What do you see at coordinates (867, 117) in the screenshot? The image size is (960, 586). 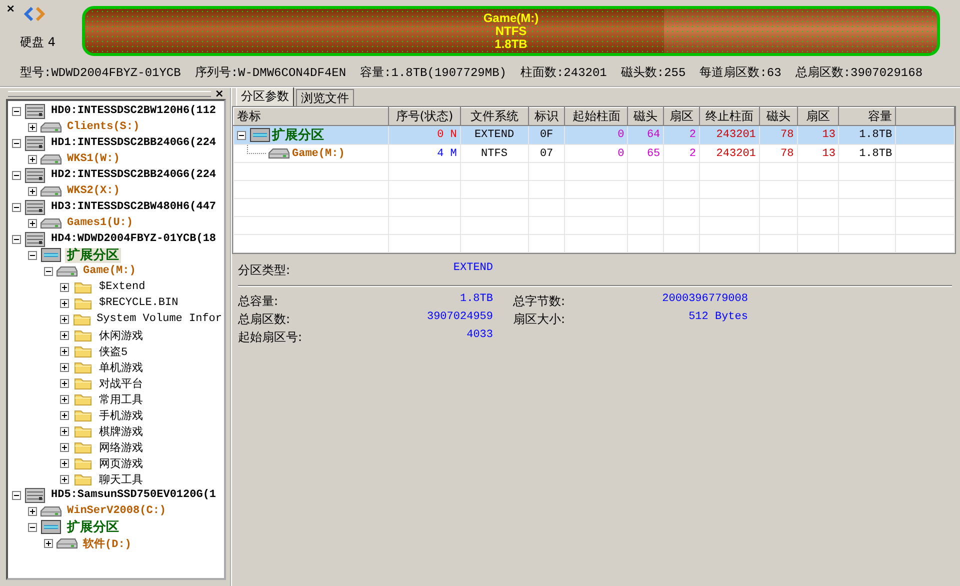 I see `column-header: 容量` at bounding box center [867, 117].